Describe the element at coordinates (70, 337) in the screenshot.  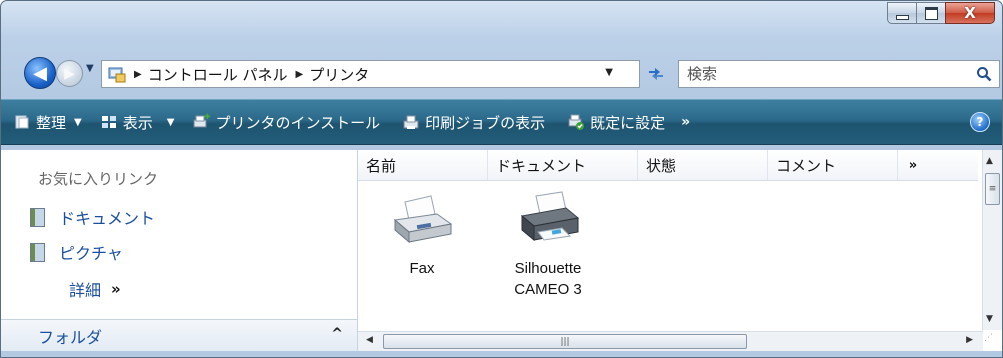
I see `folders-label: フォルダ` at that location.